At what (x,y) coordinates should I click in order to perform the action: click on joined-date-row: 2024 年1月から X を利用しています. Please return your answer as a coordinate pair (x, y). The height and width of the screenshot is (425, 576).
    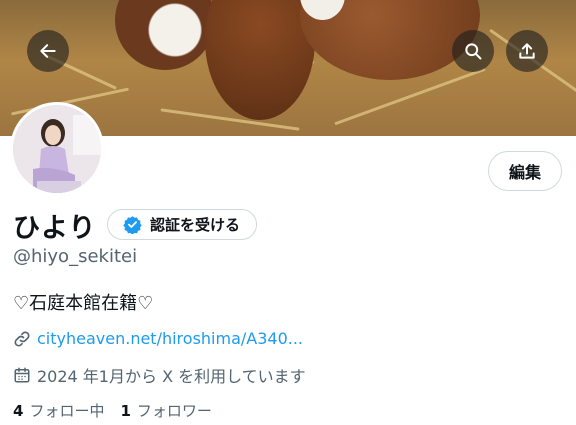
    Looking at the image, I should click on (159, 375).